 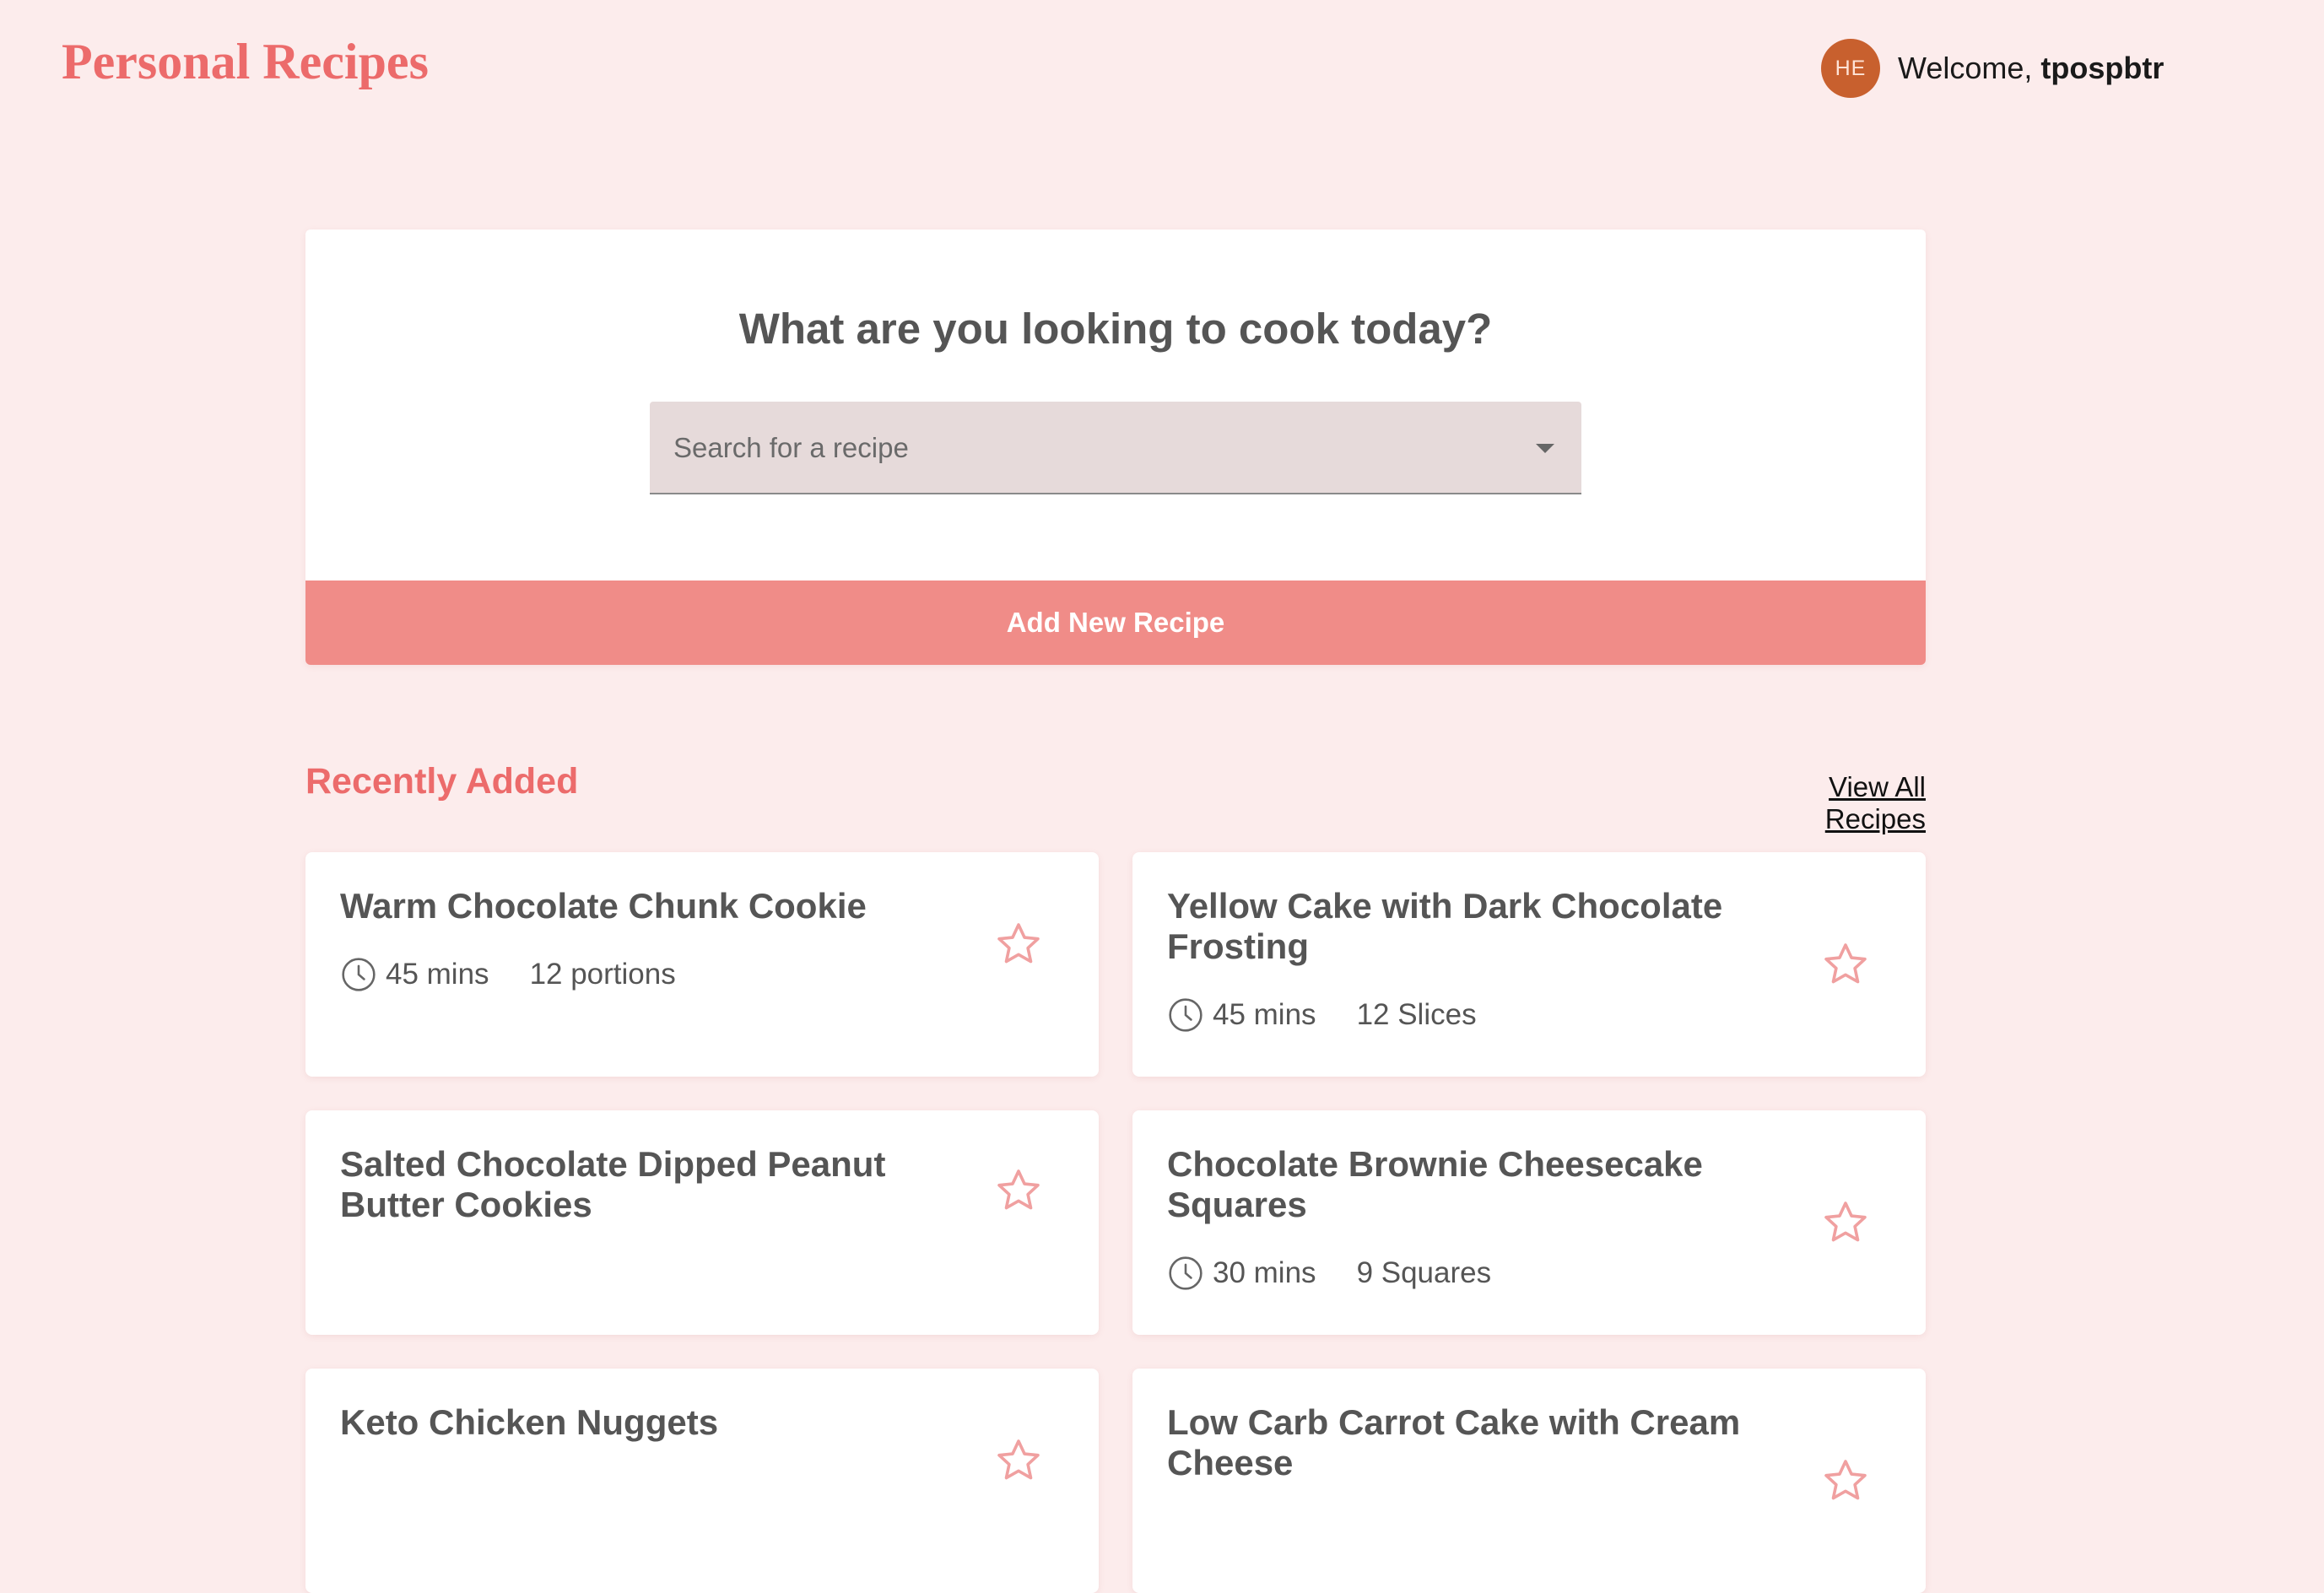 What do you see at coordinates (2102, 68) in the screenshot?
I see `username: tpospbtr` at bounding box center [2102, 68].